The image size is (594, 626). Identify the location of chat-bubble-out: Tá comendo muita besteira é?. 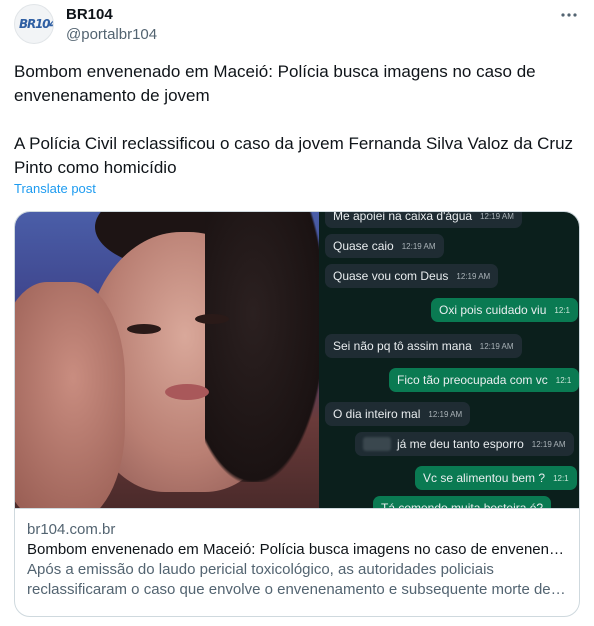
(462, 502).